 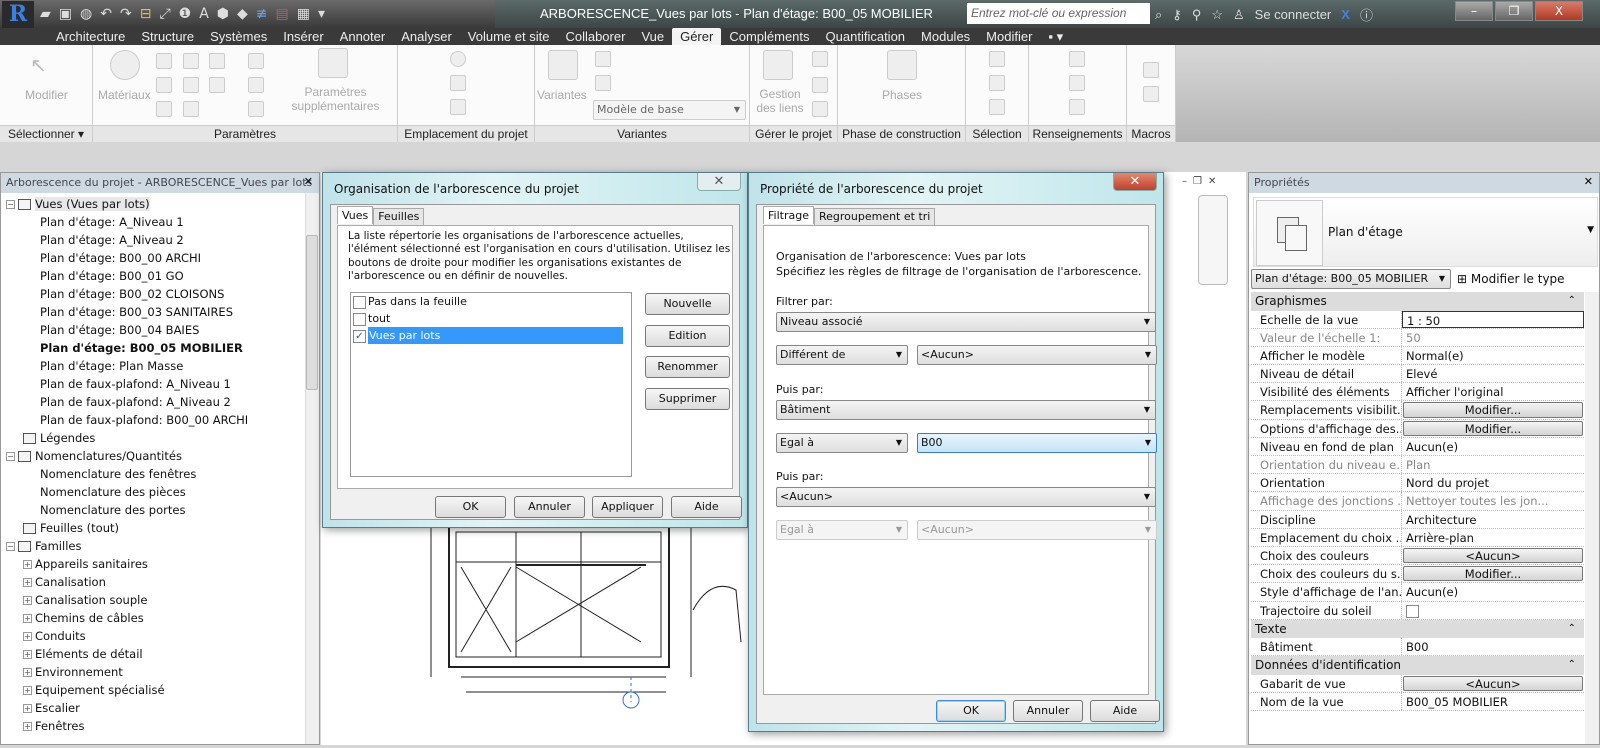 I want to click on property-value: Normal(e), so click(x=1493, y=355).